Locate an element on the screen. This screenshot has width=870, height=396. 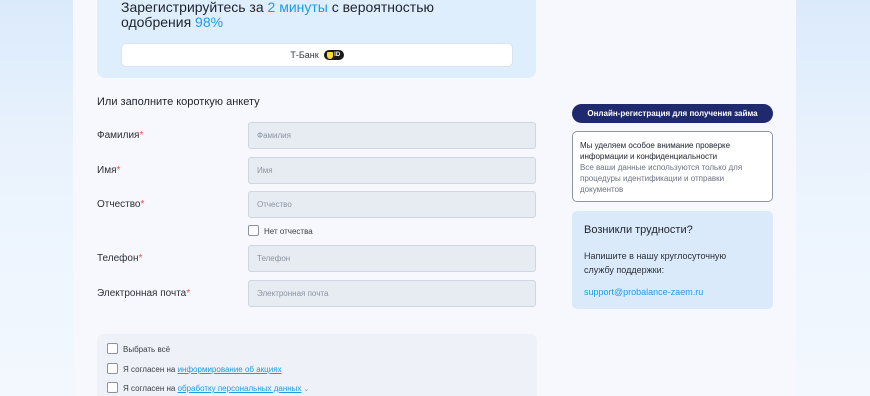
email-label-text: Электронная почта is located at coordinates (142, 293).